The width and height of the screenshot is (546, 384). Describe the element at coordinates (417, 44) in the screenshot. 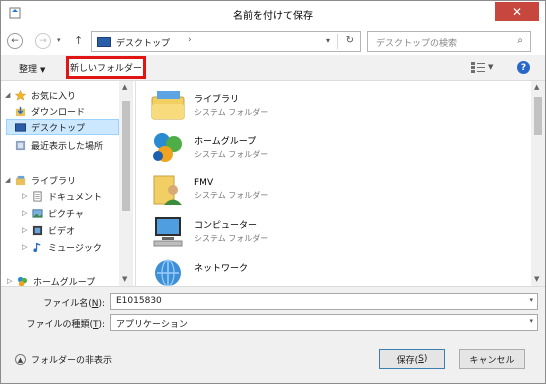

I see `search-placeholder: デスクトップの検索` at that location.